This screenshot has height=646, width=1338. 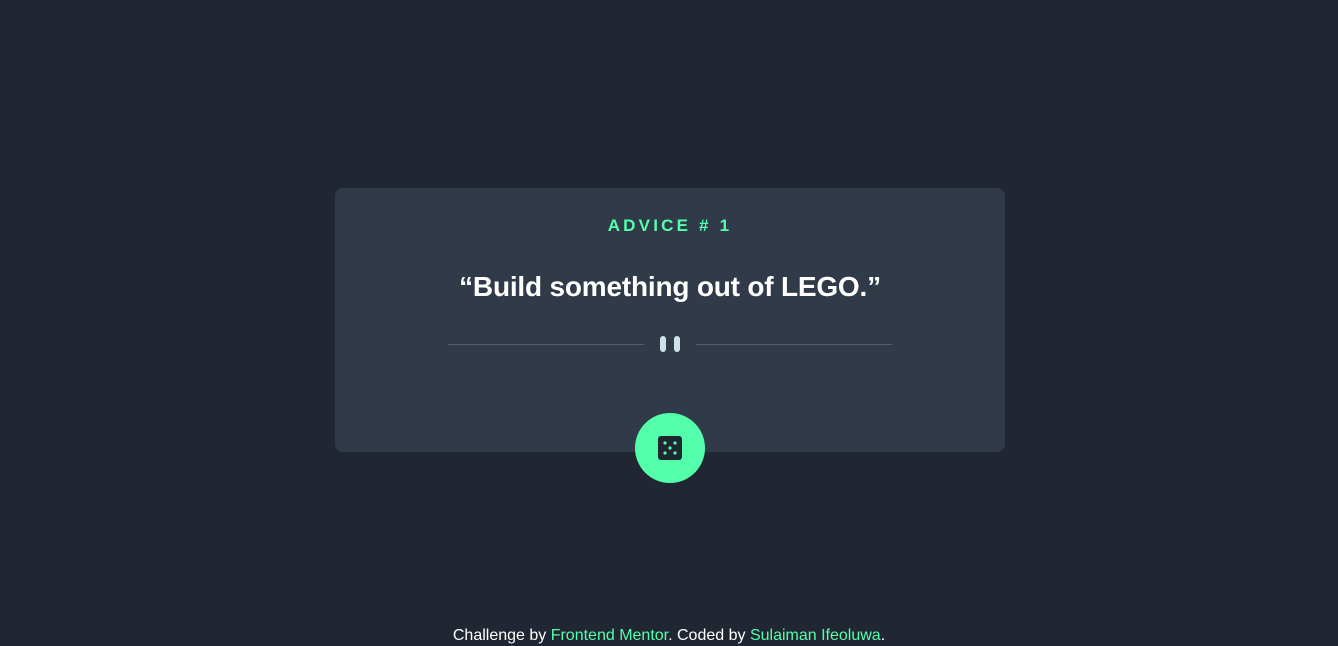 What do you see at coordinates (883, 635) in the screenshot?
I see `footer-suffix: .` at bounding box center [883, 635].